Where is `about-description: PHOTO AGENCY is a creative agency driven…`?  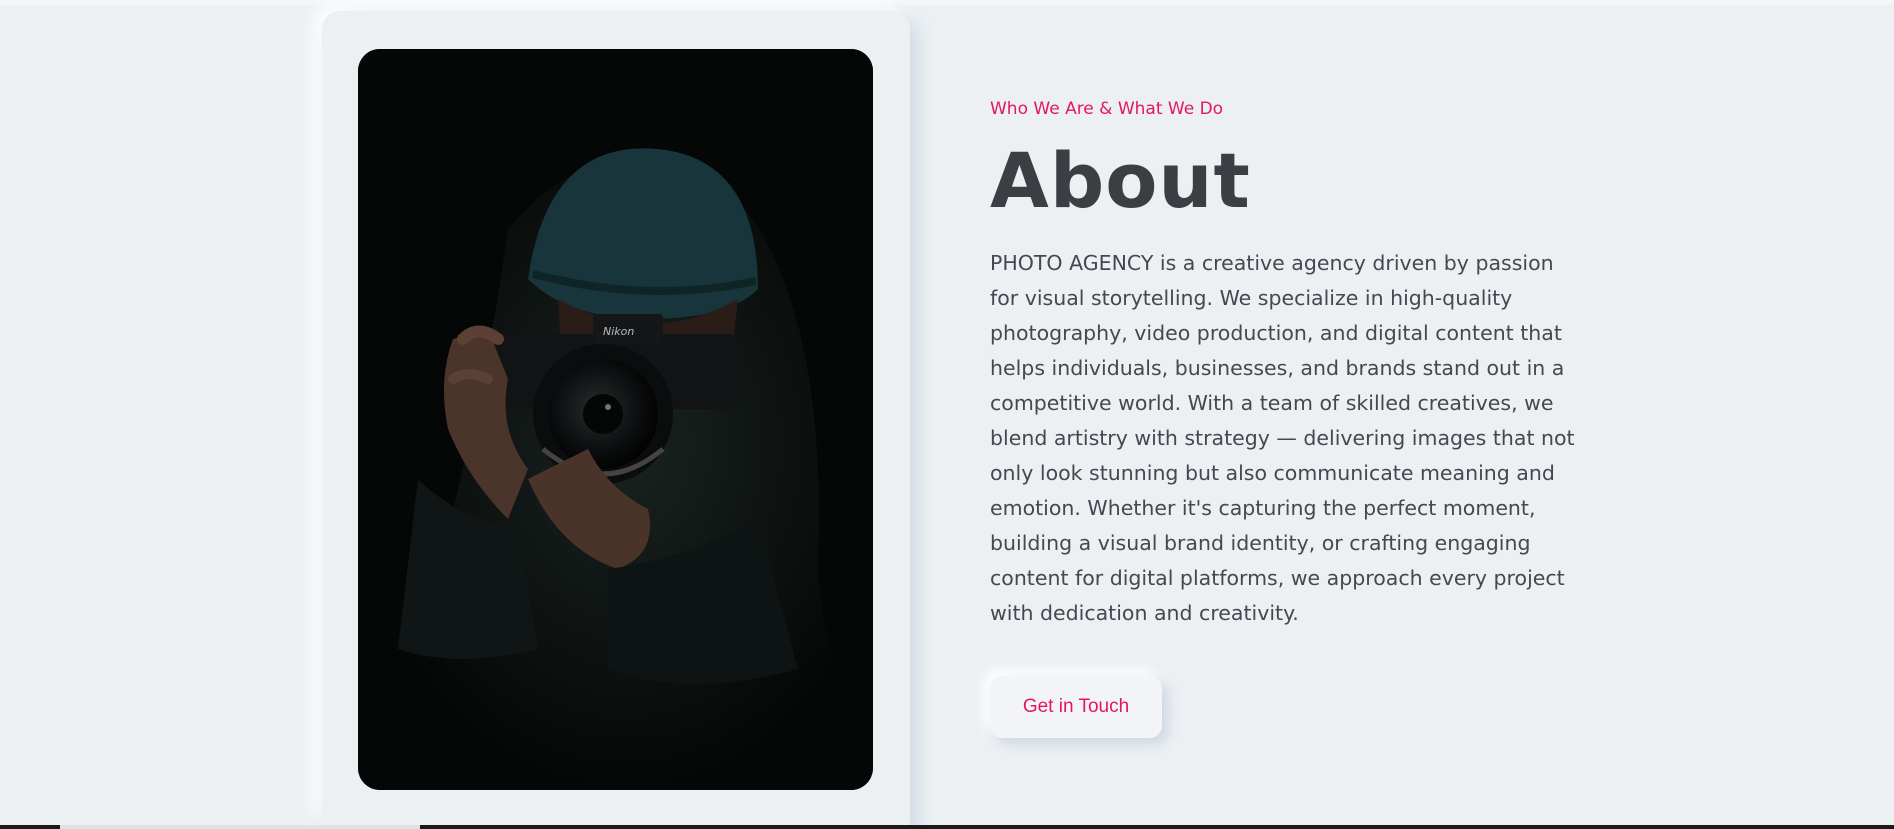 about-description: PHOTO AGENCY is a creative agency driven… is located at coordinates (1282, 438).